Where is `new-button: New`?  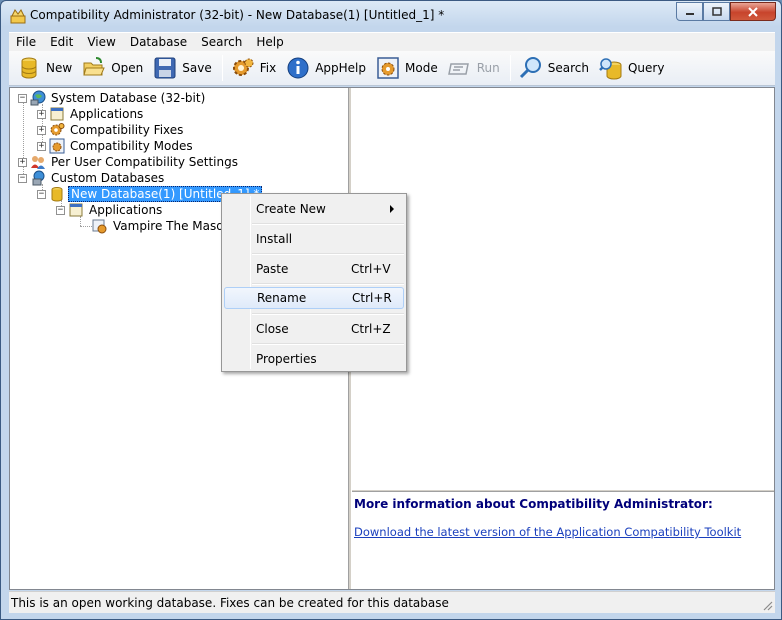
new-button: New is located at coordinates (44, 68).